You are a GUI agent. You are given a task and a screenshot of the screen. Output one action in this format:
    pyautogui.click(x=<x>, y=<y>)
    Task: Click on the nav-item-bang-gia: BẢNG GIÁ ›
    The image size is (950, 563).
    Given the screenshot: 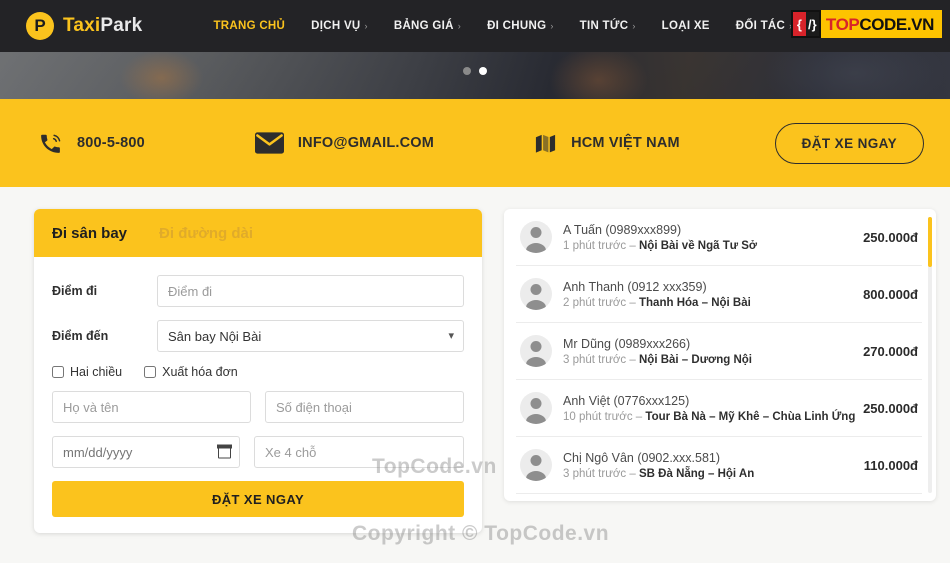 What is the action you would take?
    pyautogui.click(x=427, y=26)
    